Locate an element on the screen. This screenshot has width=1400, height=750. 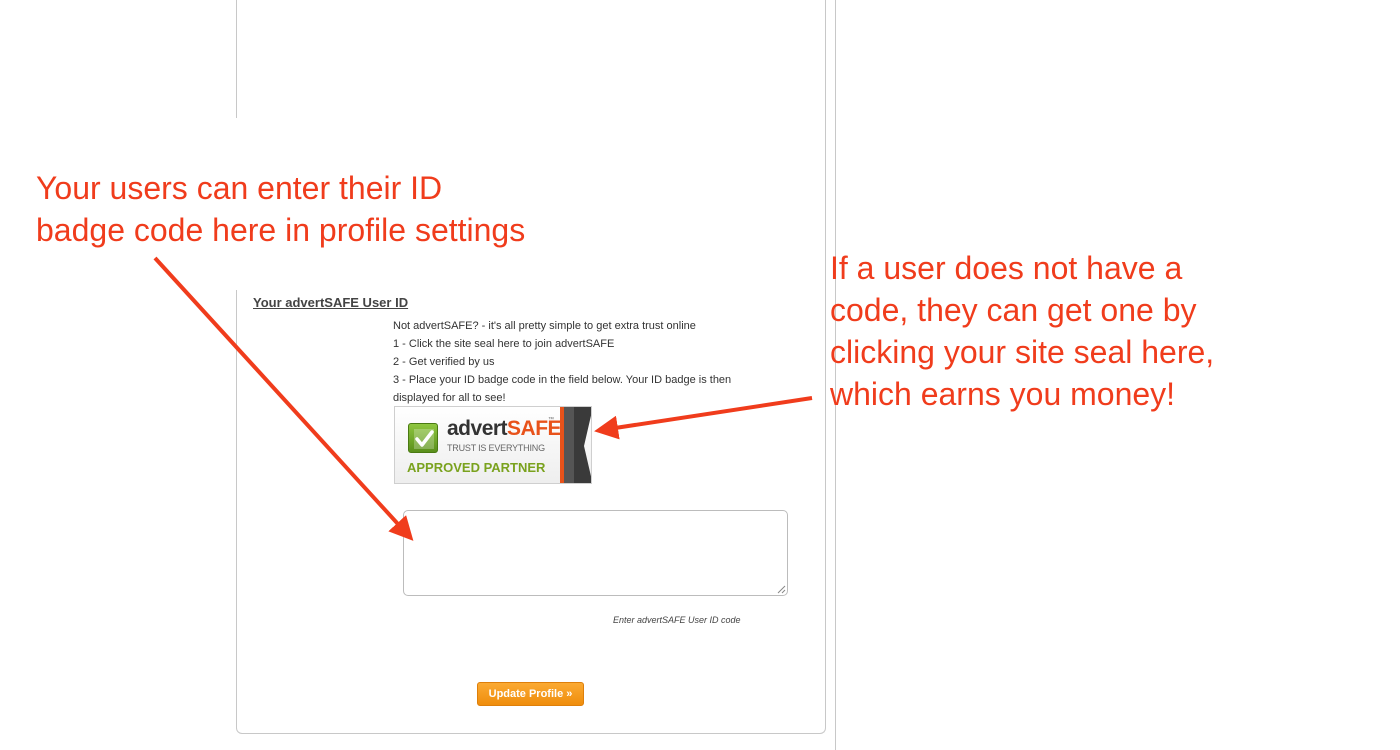
input-hint: Enter advertSAFE User ID code is located at coordinates (677, 620).